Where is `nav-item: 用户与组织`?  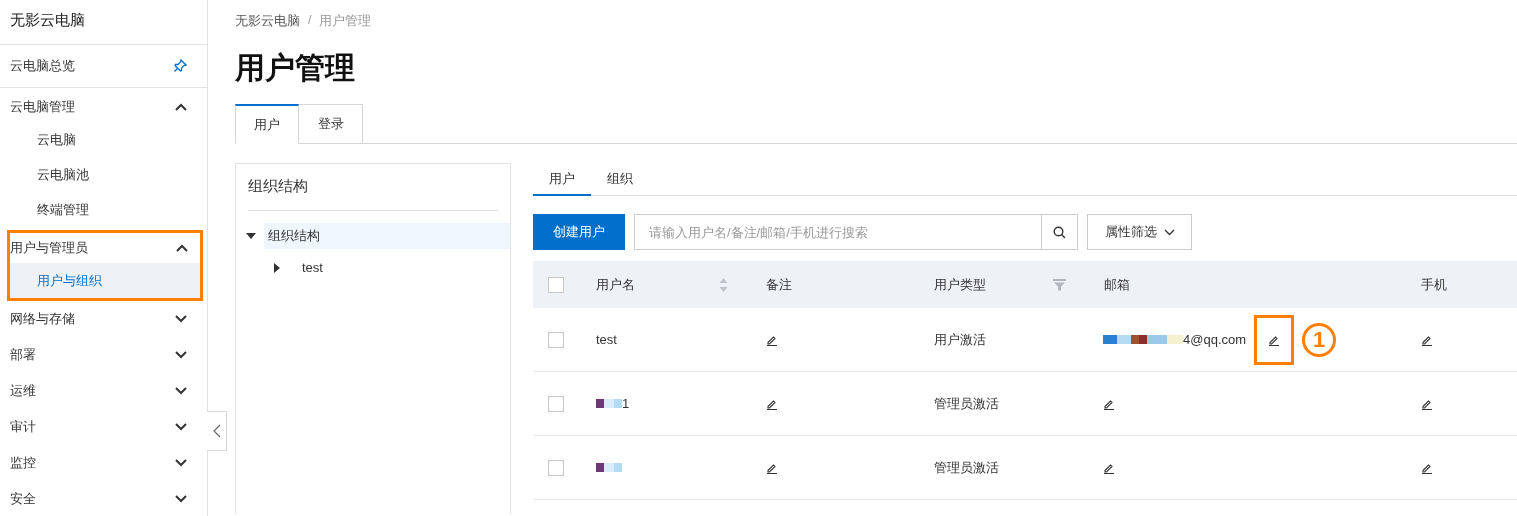
nav-item: 用户与组织 is located at coordinates (105, 280).